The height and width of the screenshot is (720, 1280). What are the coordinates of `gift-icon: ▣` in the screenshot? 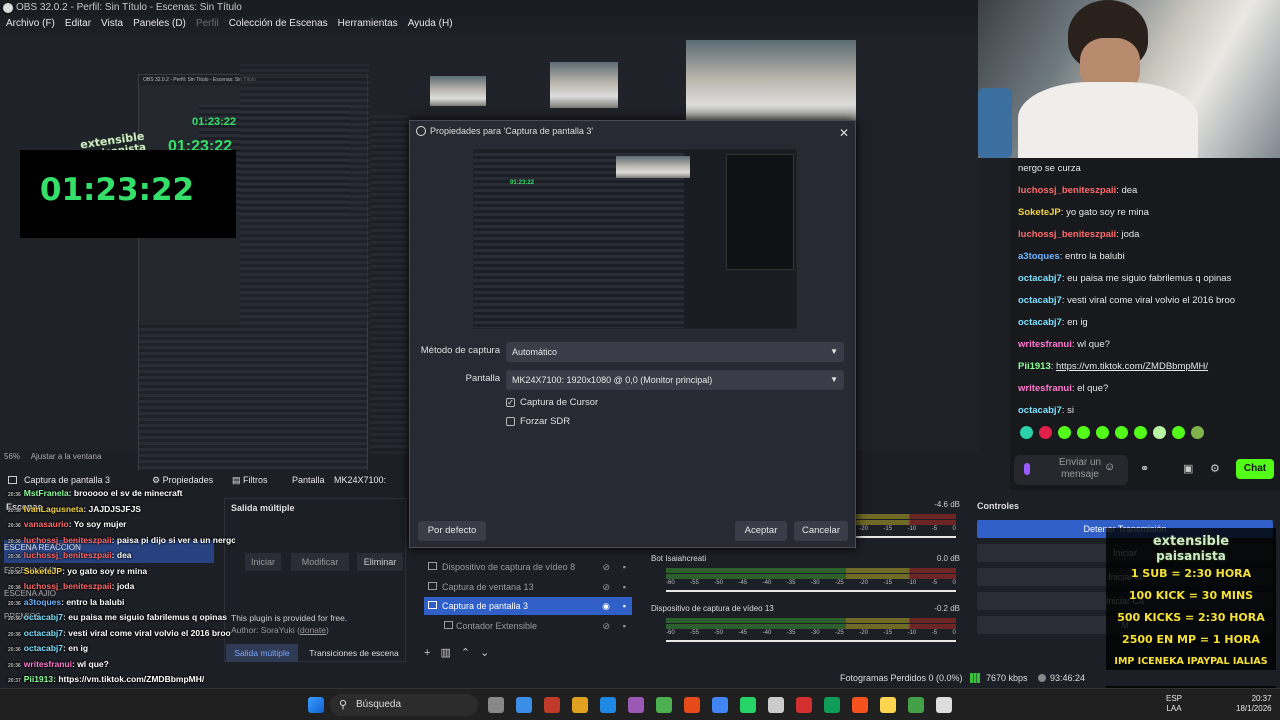 It's located at (1188, 468).